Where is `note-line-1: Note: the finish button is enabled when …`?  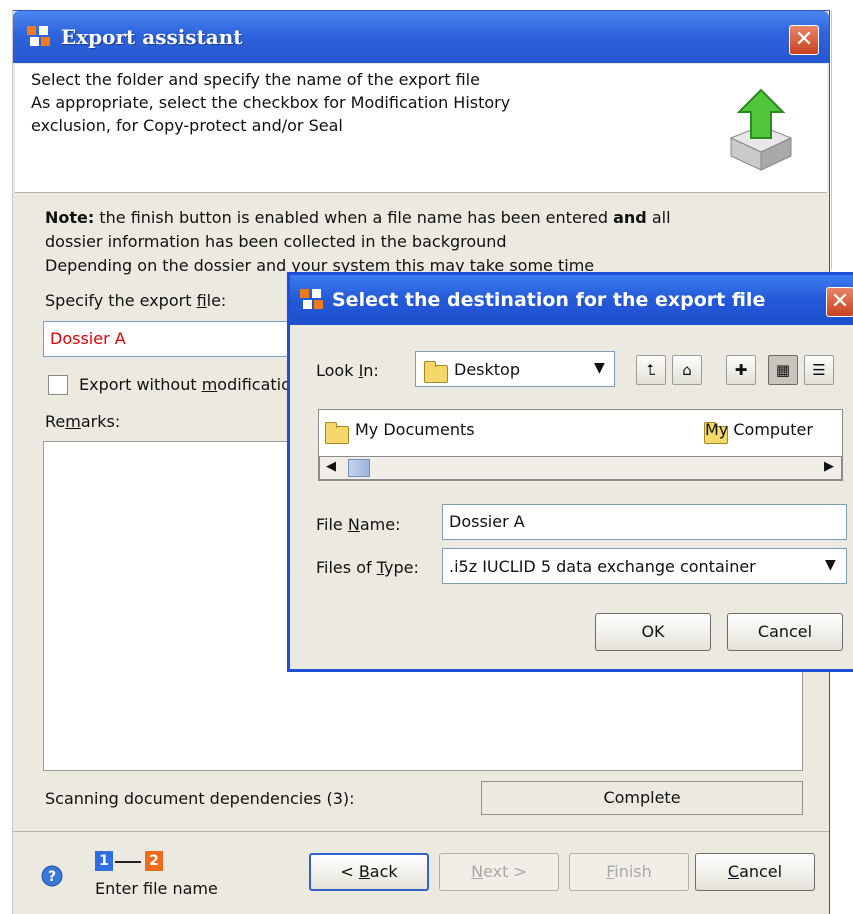
note-line-1: Note: the finish button is enabled when … is located at coordinates (358, 217).